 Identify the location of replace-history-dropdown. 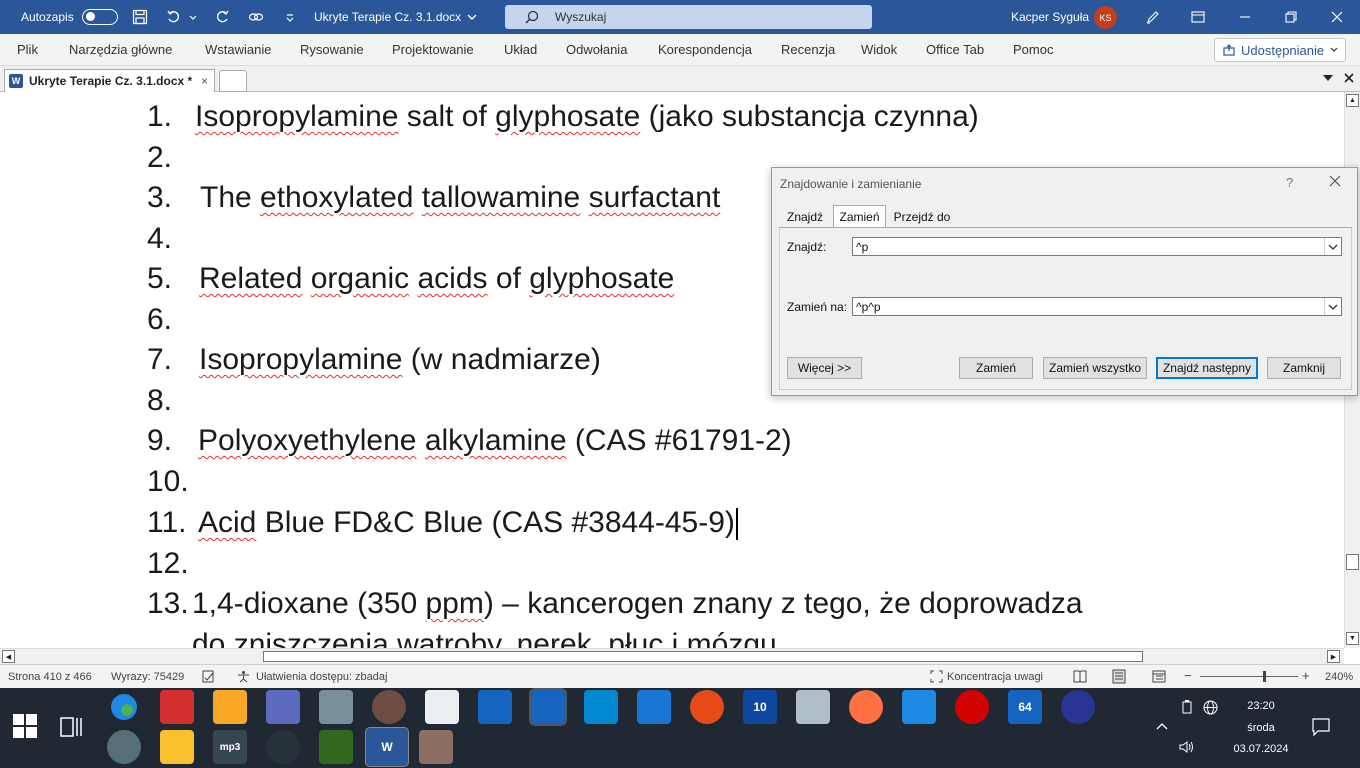
(1332, 306).